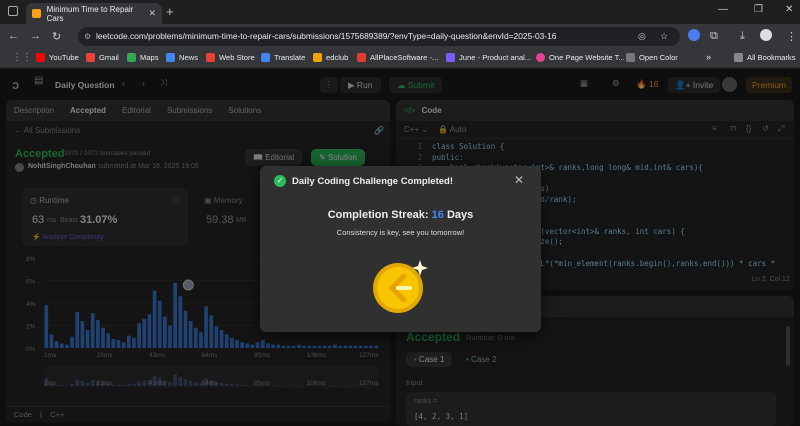  Describe the element at coordinates (56, 36) in the screenshot. I see `reload-icon: ↻` at that location.